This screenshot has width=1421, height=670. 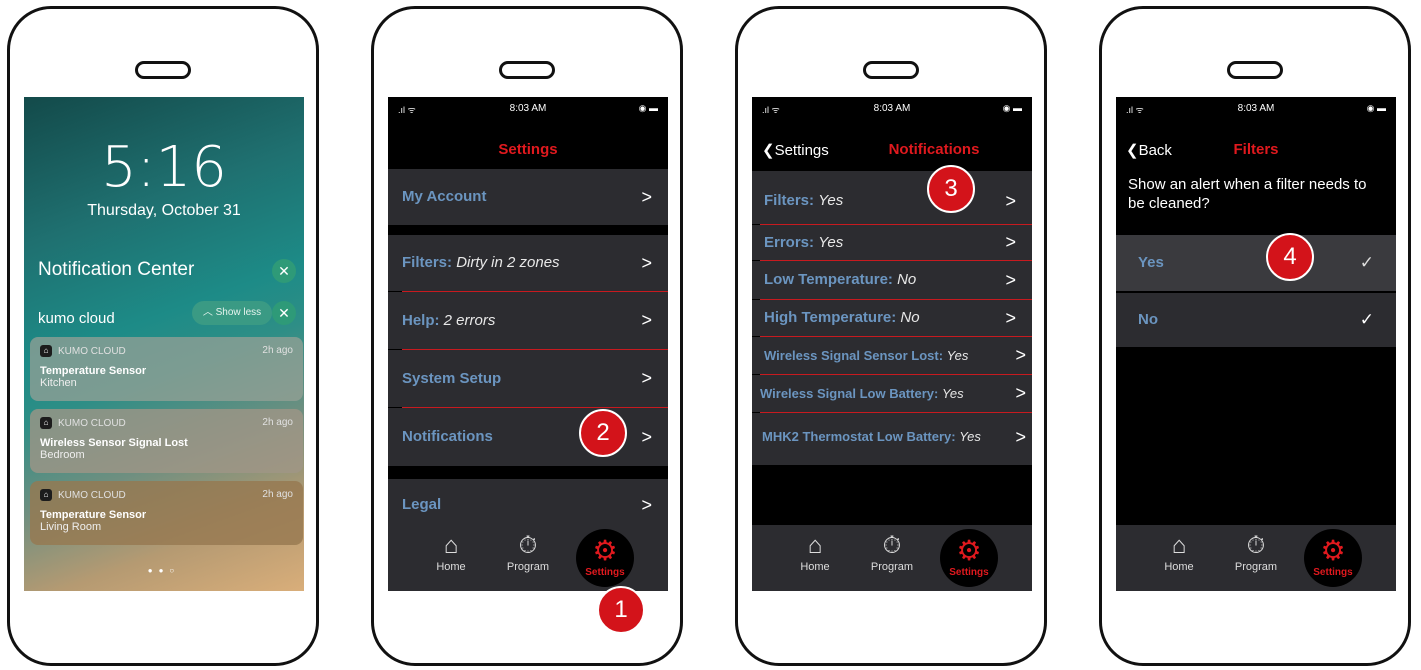 I want to click on step-badge-4: 4, so click(x=1290, y=257).